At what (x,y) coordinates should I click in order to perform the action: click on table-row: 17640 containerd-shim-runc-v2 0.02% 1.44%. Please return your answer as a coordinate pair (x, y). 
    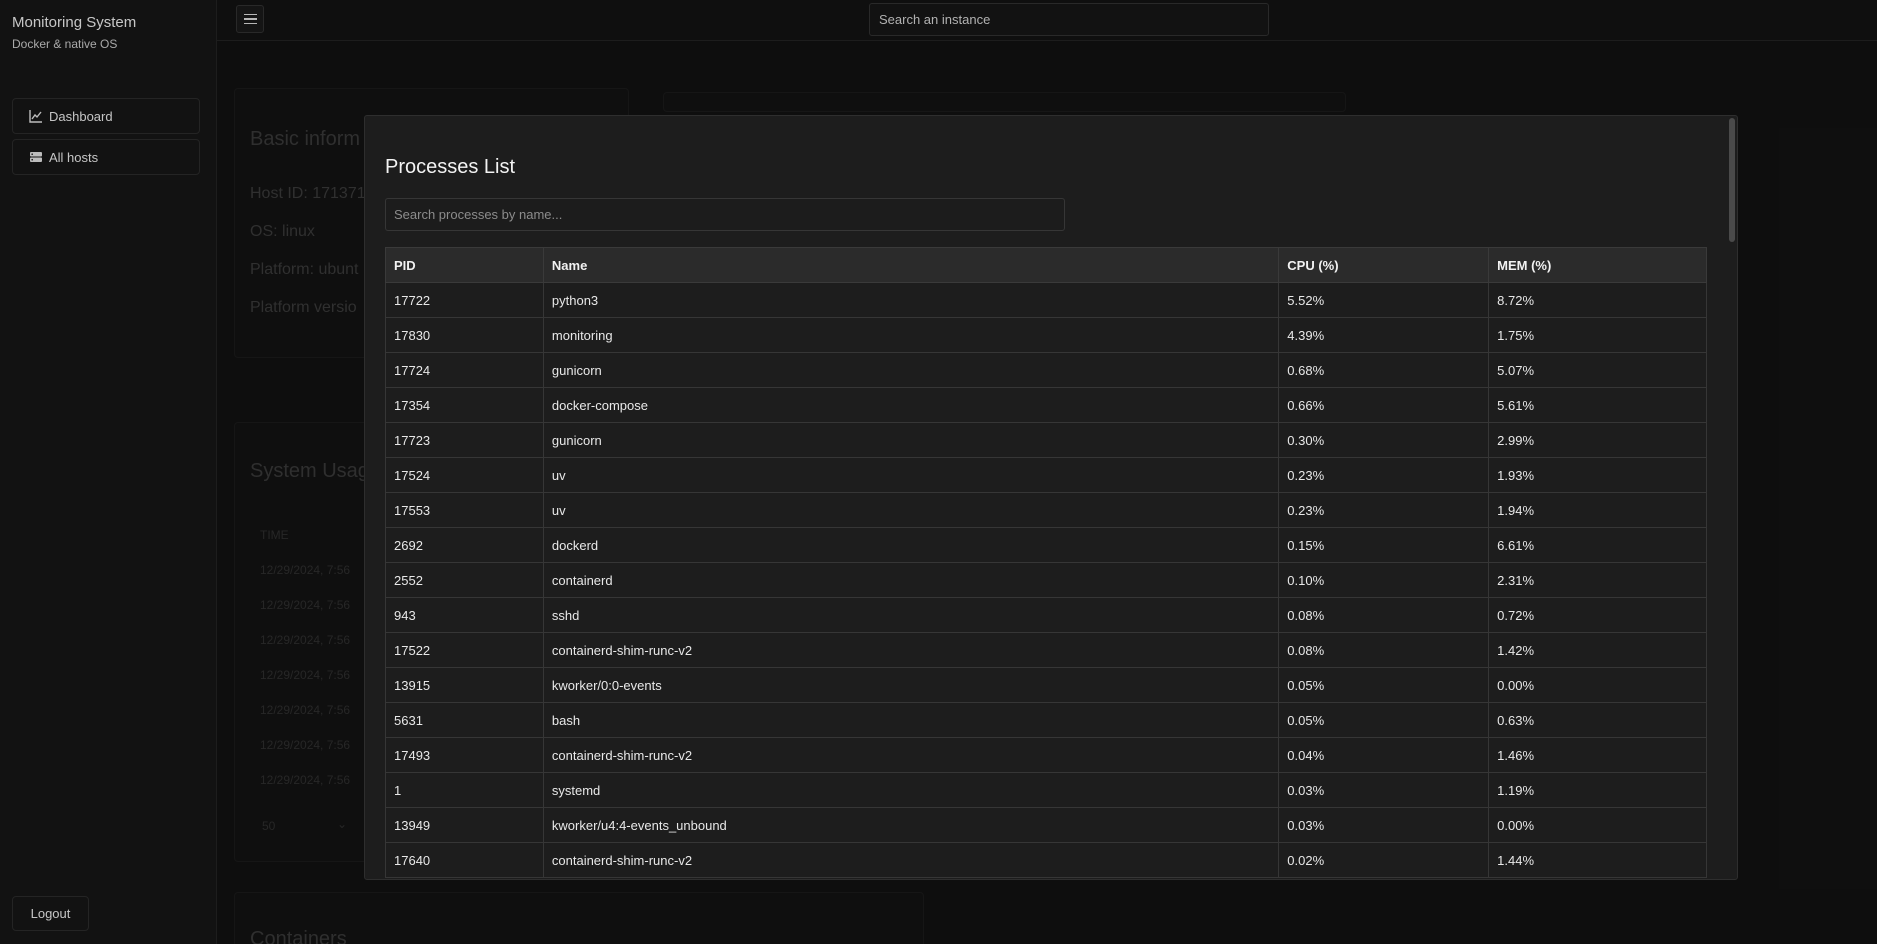
    Looking at the image, I should click on (1046, 860).